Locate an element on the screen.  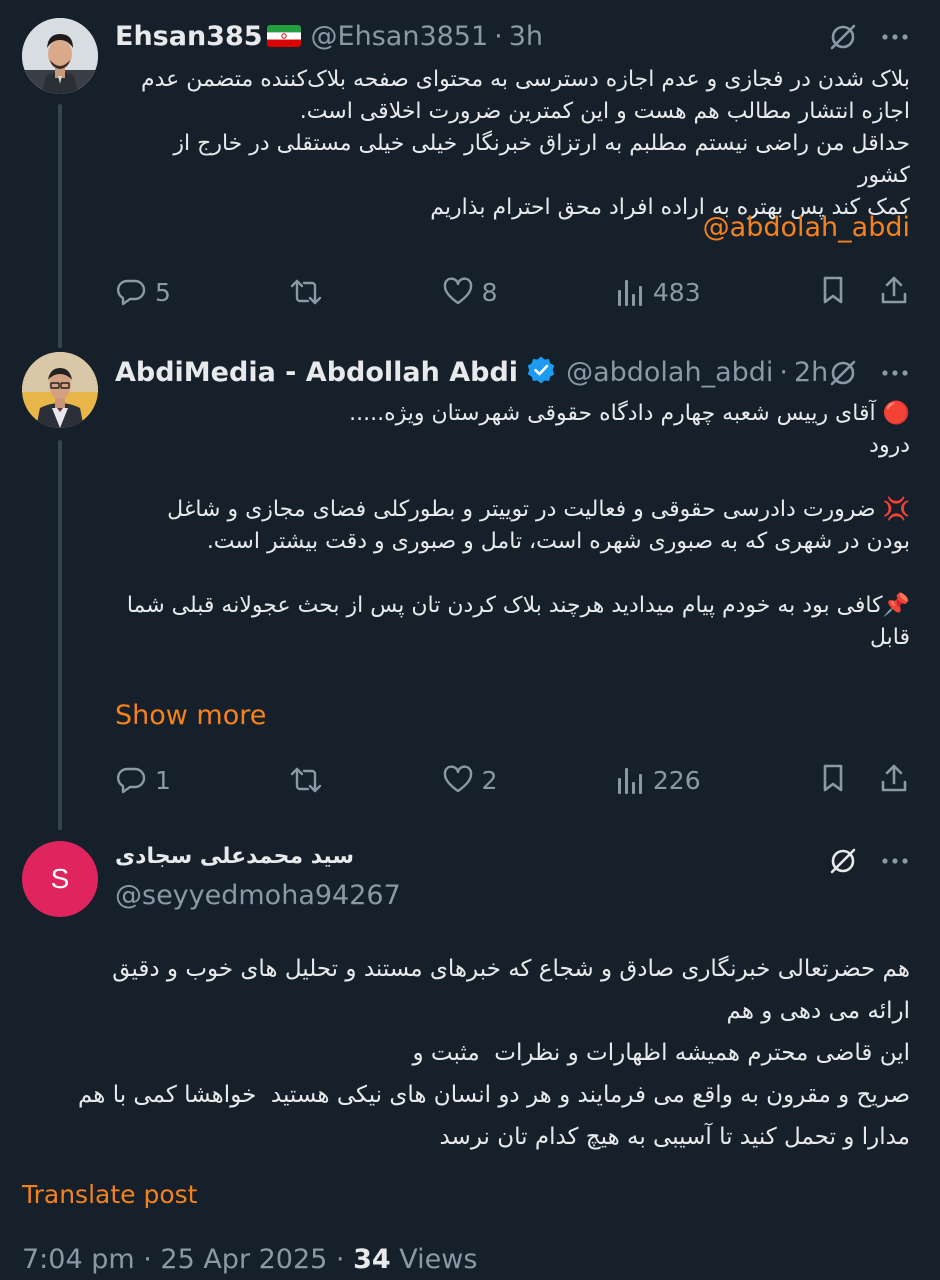
views-label: Views is located at coordinates (434, 1259).